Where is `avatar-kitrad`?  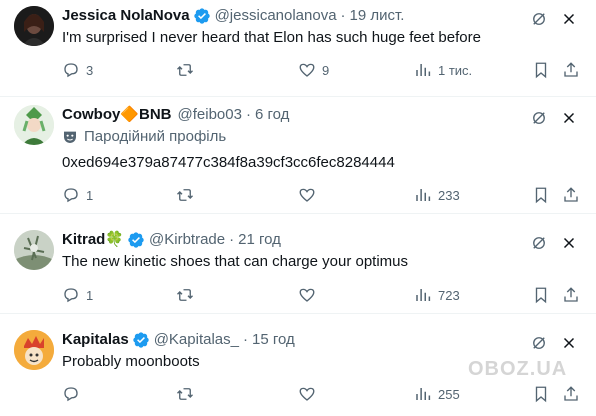
avatar-kitrad is located at coordinates (34, 250).